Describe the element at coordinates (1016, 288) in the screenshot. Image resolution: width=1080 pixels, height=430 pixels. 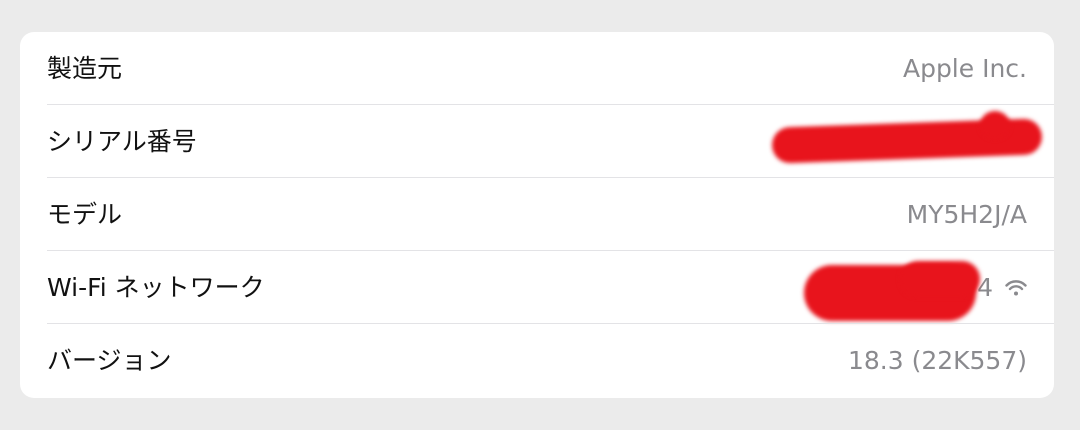
I see `wifi-icon` at that location.